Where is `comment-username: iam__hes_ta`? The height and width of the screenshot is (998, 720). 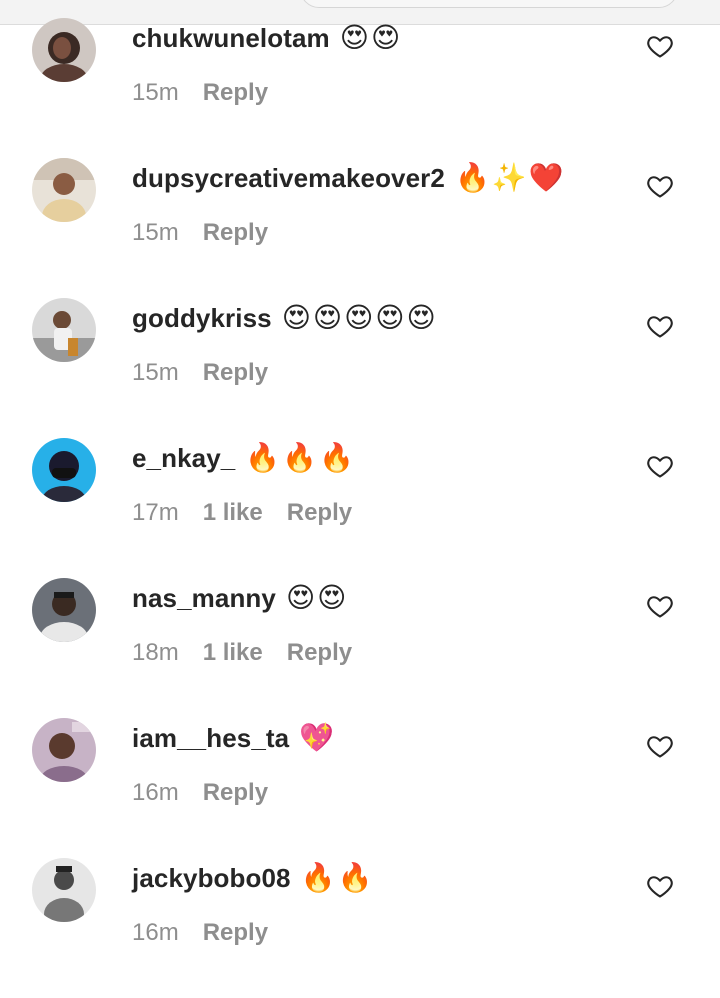 comment-username: iam__hes_ta is located at coordinates (210, 738).